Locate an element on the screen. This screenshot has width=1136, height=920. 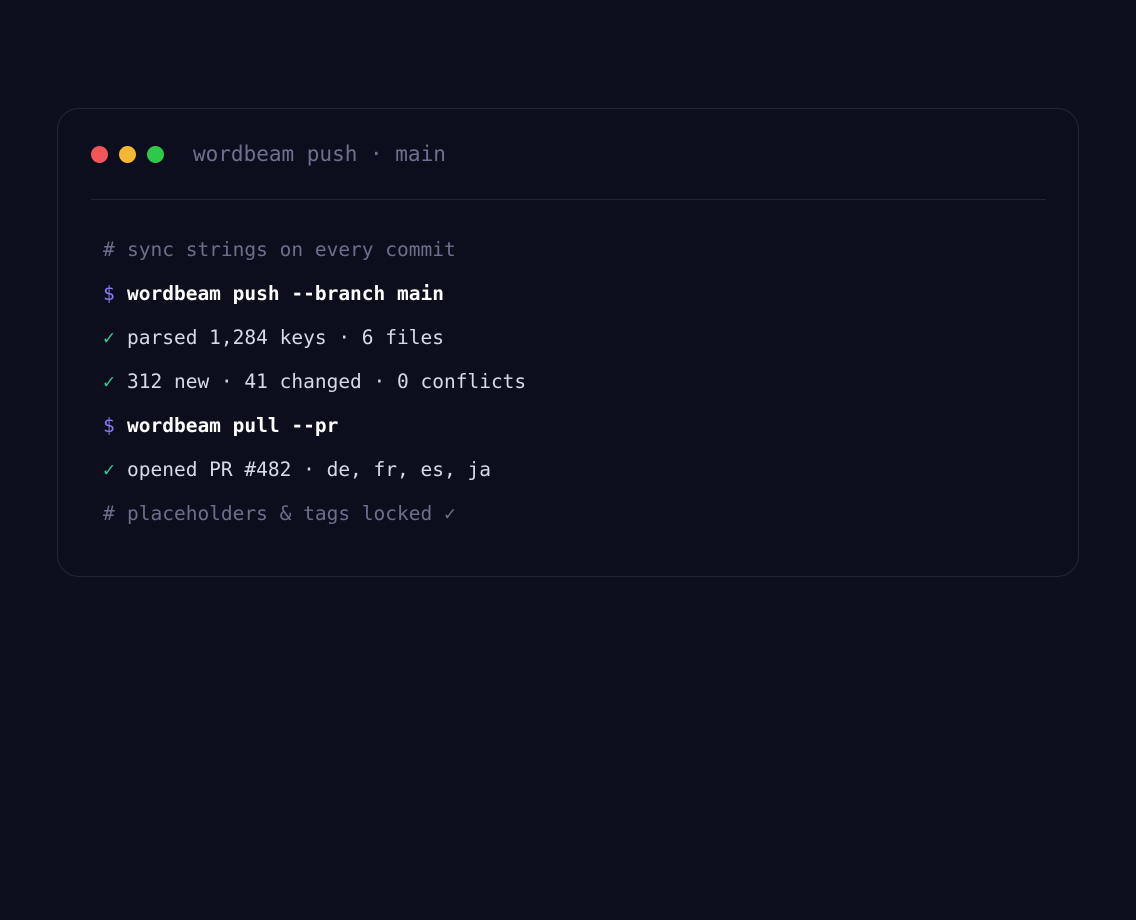
terminal-line-success: ✓ opened PR #482 · de, fr, es, ja is located at coordinates (297, 470).